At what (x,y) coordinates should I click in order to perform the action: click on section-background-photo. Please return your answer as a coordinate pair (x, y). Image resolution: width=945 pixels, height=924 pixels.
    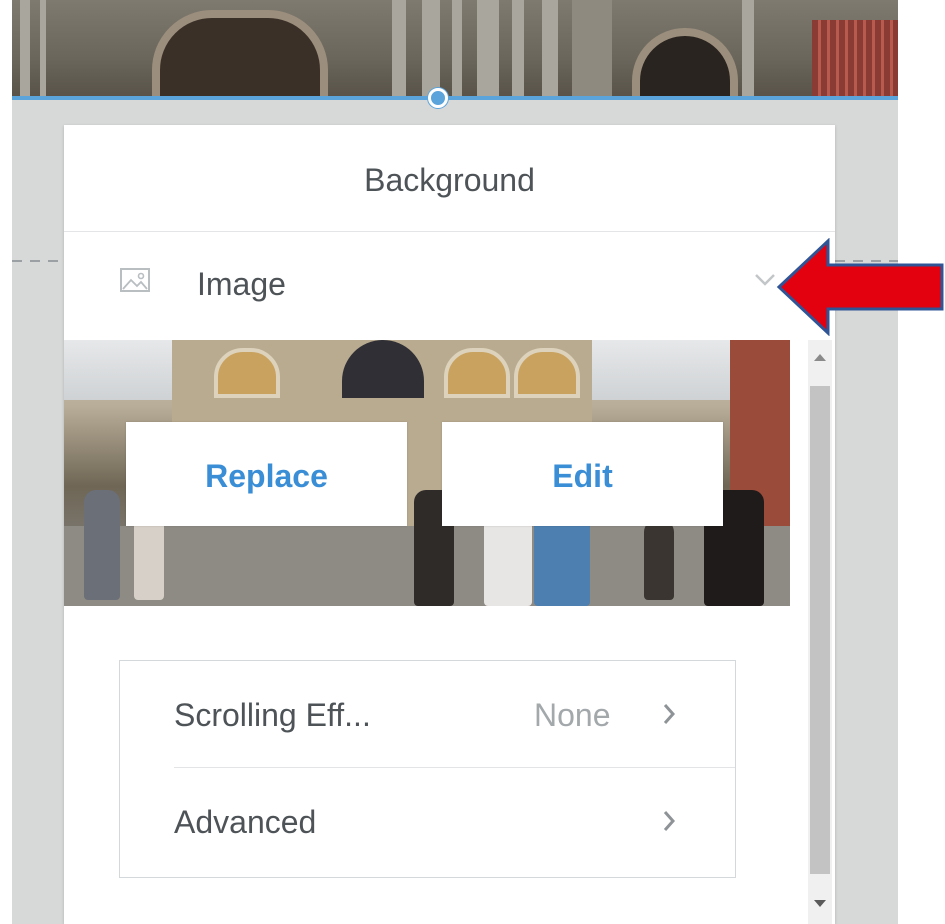
    Looking at the image, I should click on (455, 49).